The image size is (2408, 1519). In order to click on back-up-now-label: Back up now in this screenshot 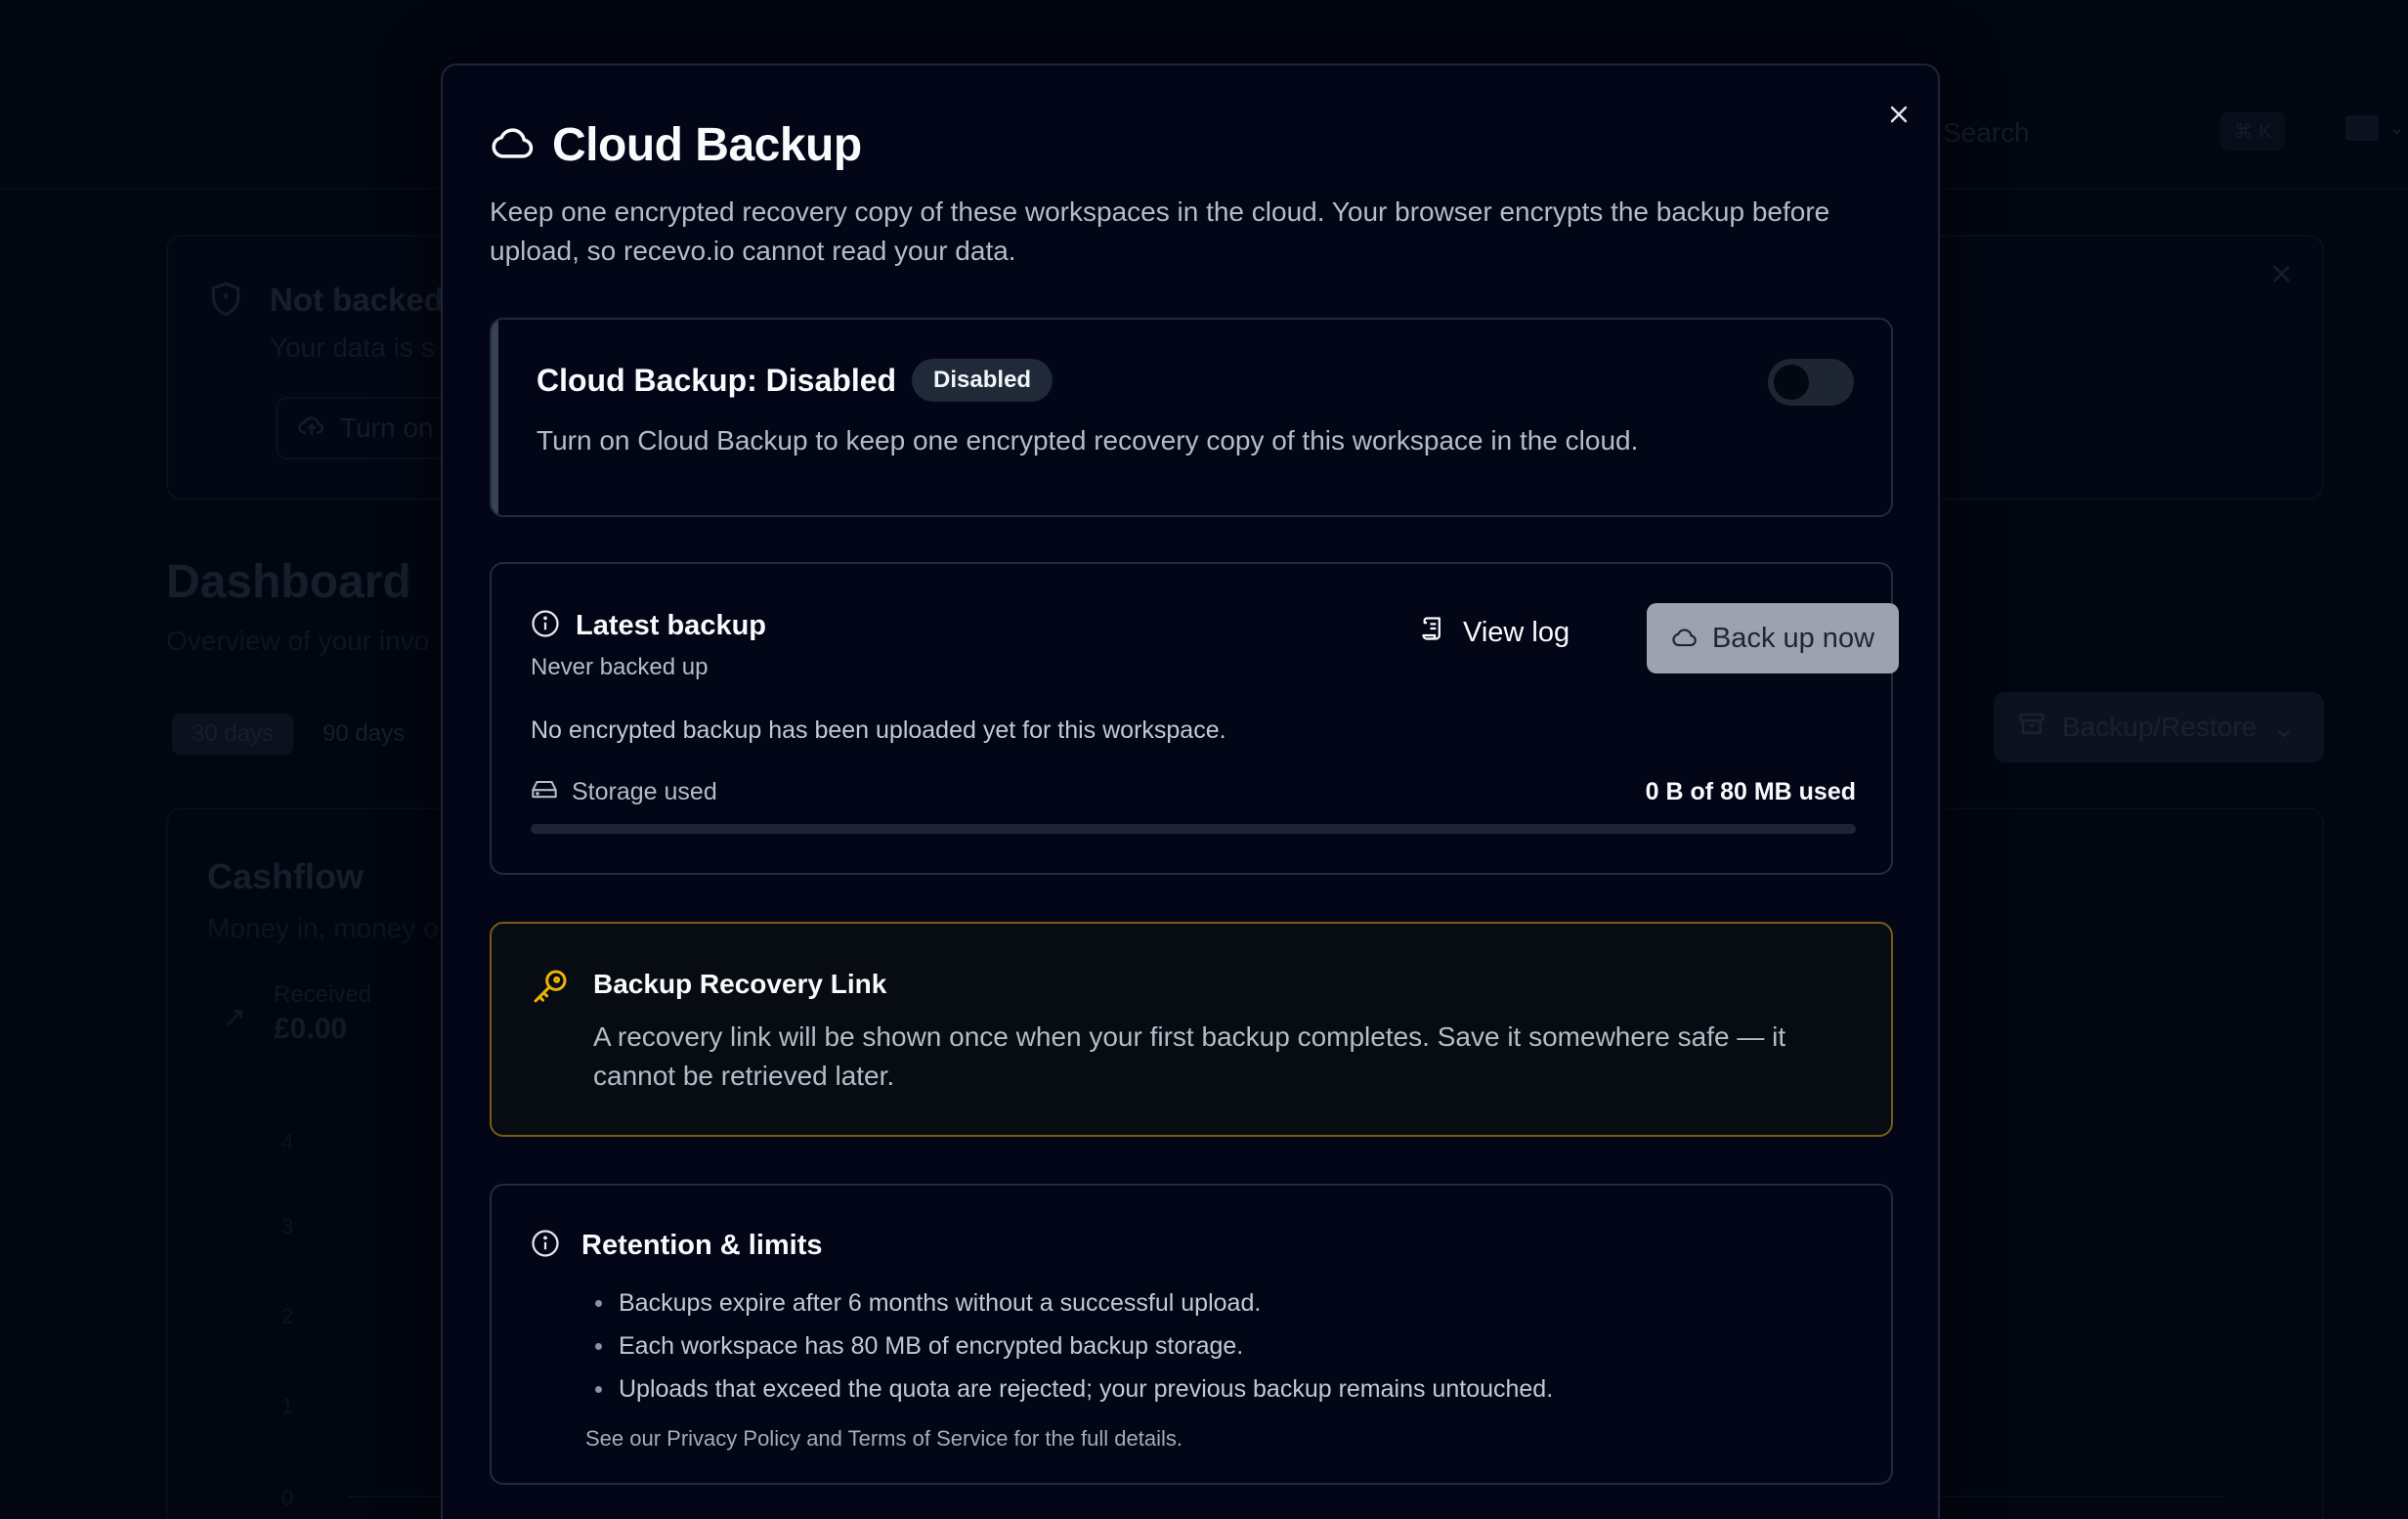, I will do `click(1793, 638)`.